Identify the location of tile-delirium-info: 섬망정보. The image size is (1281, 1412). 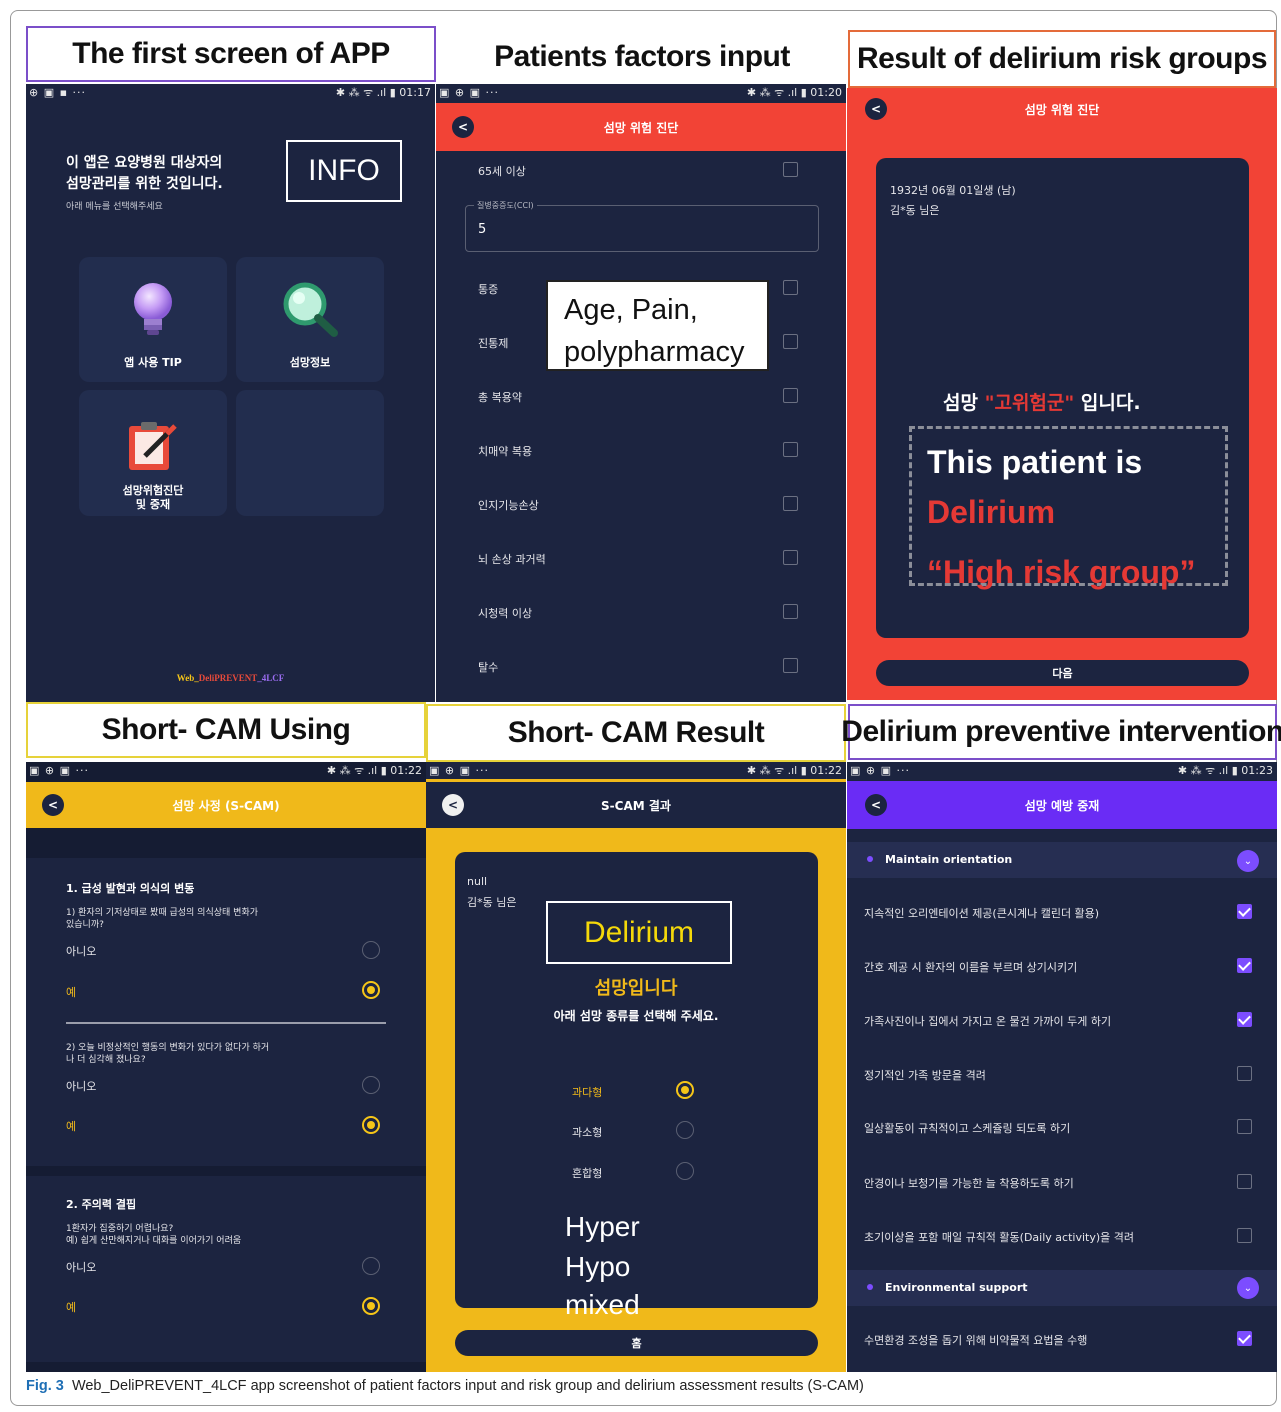
(310, 319).